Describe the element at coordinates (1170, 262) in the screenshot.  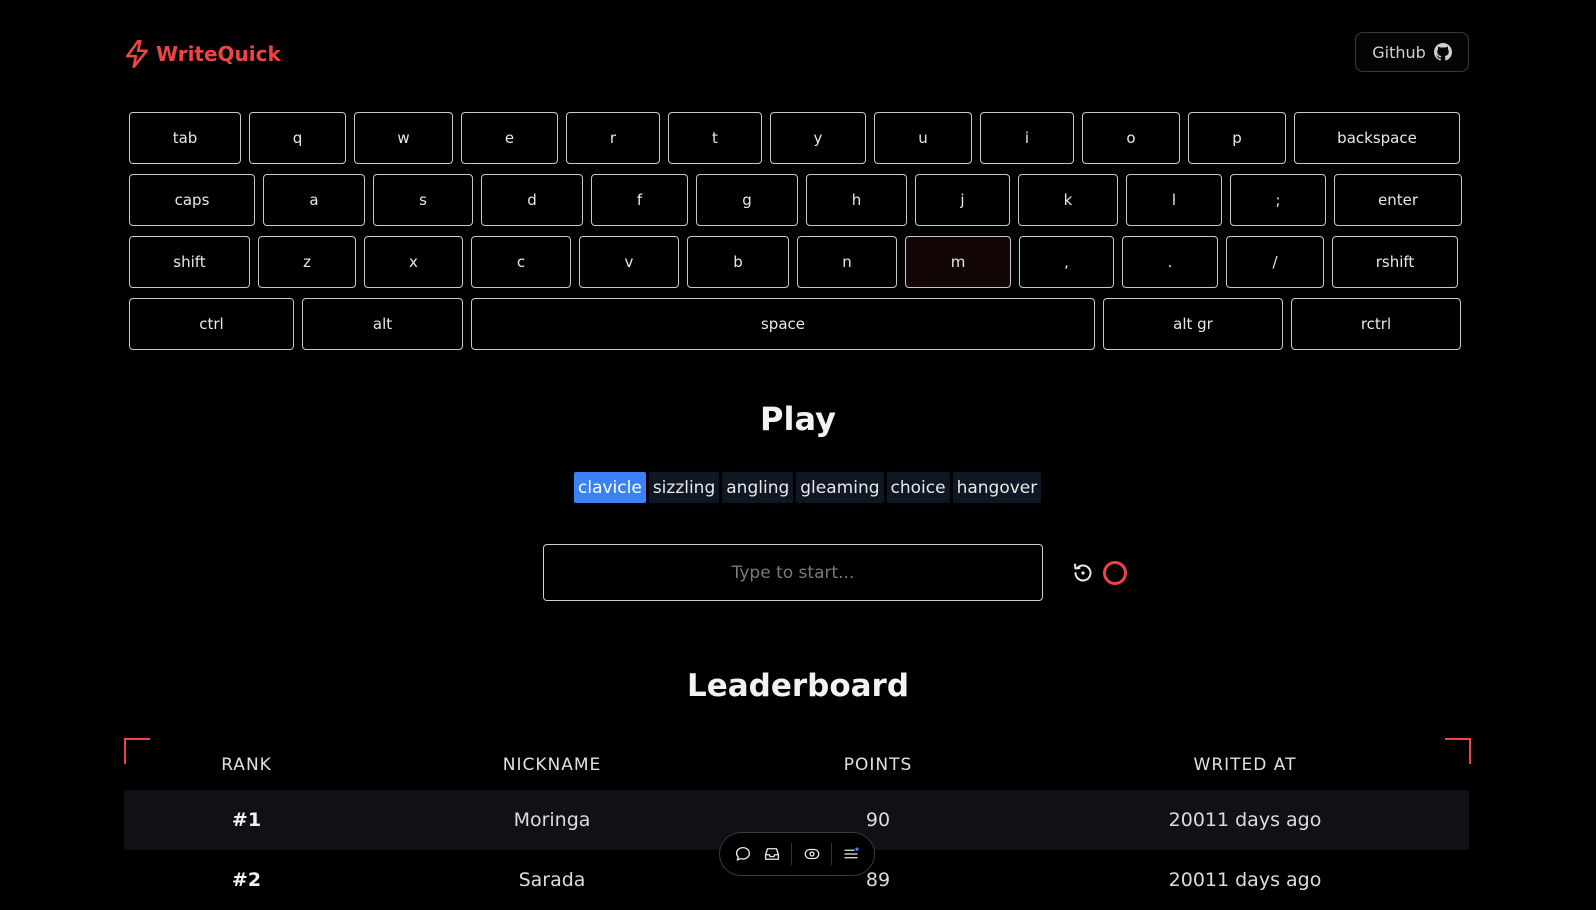
I see `key-period: .` at that location.